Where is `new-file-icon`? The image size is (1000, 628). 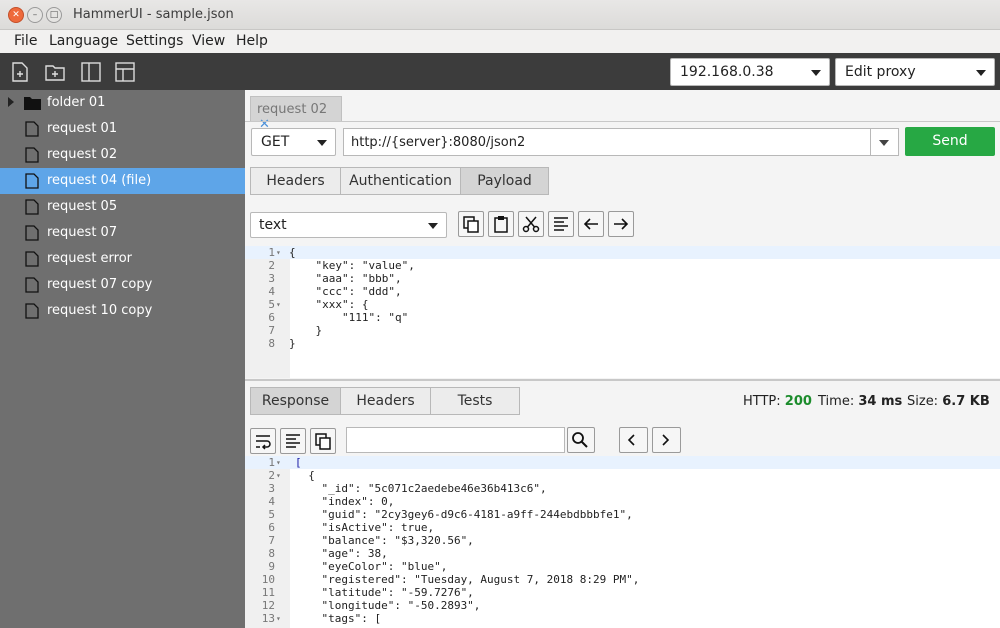
new-file-icon is located at coordinates (20, 72).